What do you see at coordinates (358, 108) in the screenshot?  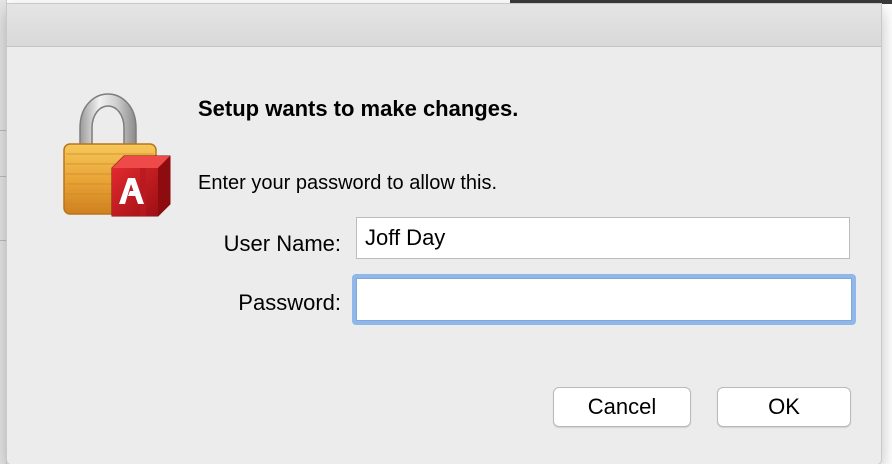 I see `dialog-title: Setup wants to make changes.` at bounding box center [358, 108].